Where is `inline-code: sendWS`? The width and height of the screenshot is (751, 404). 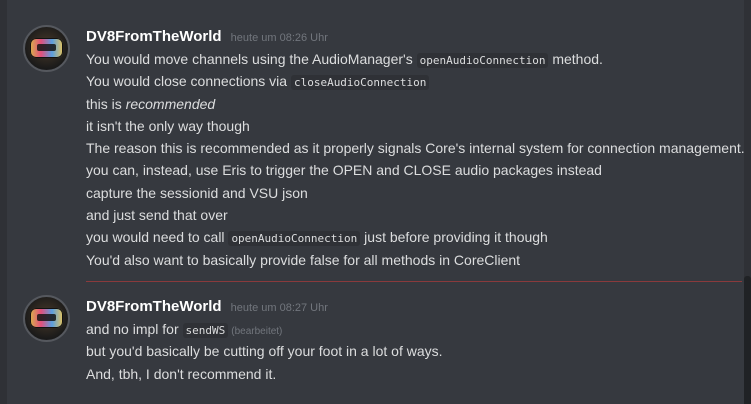
inline-code: sendWS is located at coordinates (205, 330).